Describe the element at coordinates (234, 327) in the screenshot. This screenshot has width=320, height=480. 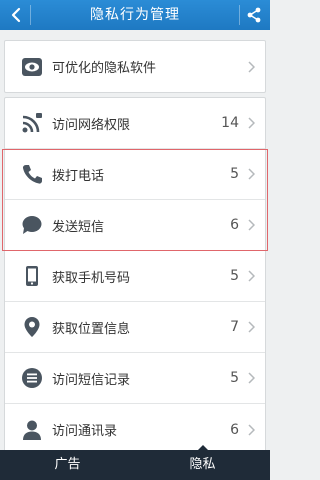
I see `item-count: 7` at that location.